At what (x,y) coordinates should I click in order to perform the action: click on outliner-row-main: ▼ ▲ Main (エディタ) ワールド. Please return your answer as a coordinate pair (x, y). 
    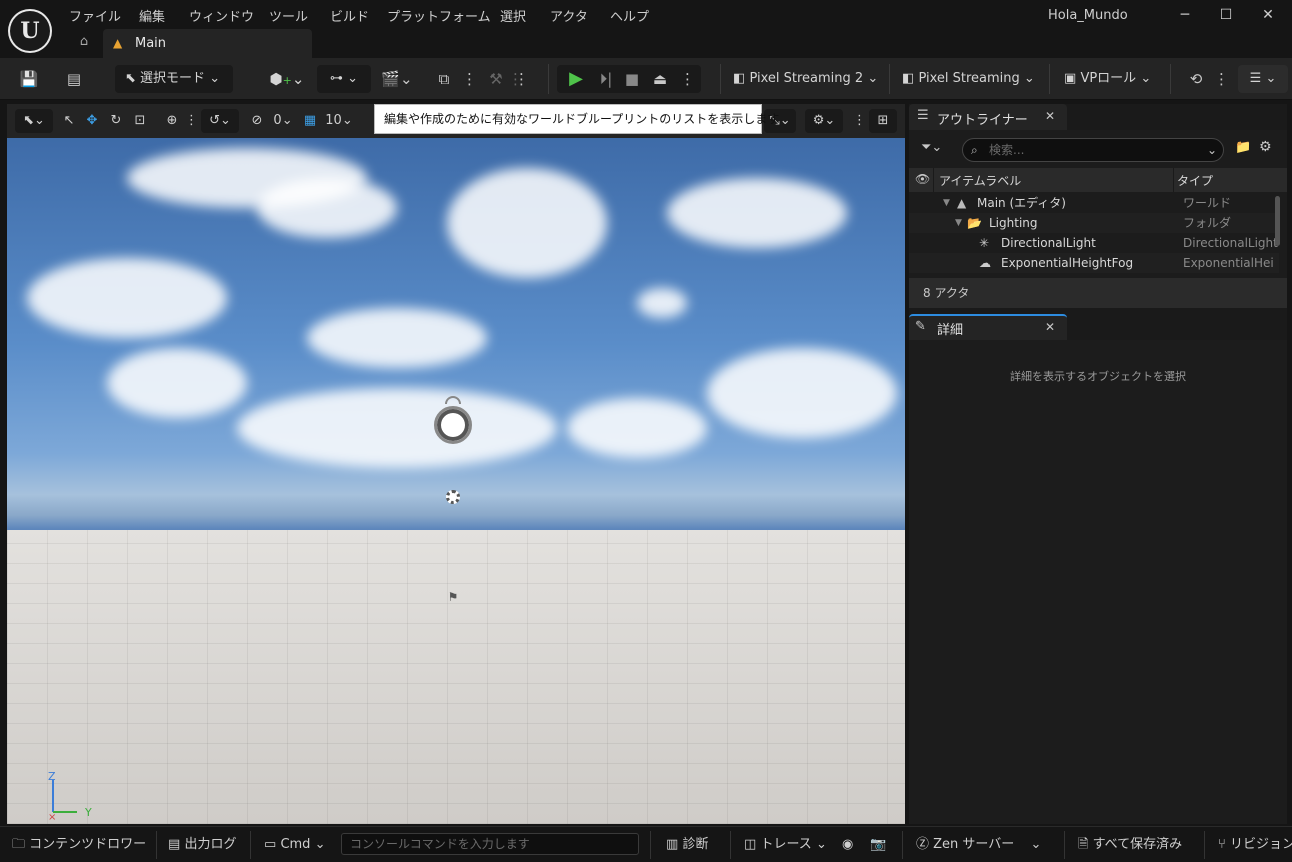
    Looking at the image, I should click on (1094, 203).